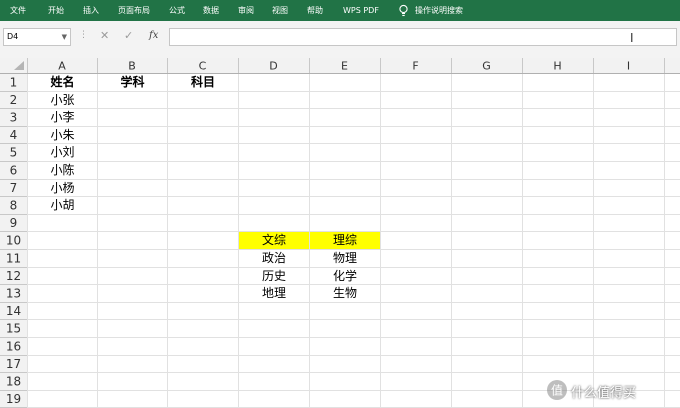 The width and height of the screenshot is (680, 408). Describe the element at coordinates (13, 399) in the screenshot. I see `row-header-19: 19` at that location.